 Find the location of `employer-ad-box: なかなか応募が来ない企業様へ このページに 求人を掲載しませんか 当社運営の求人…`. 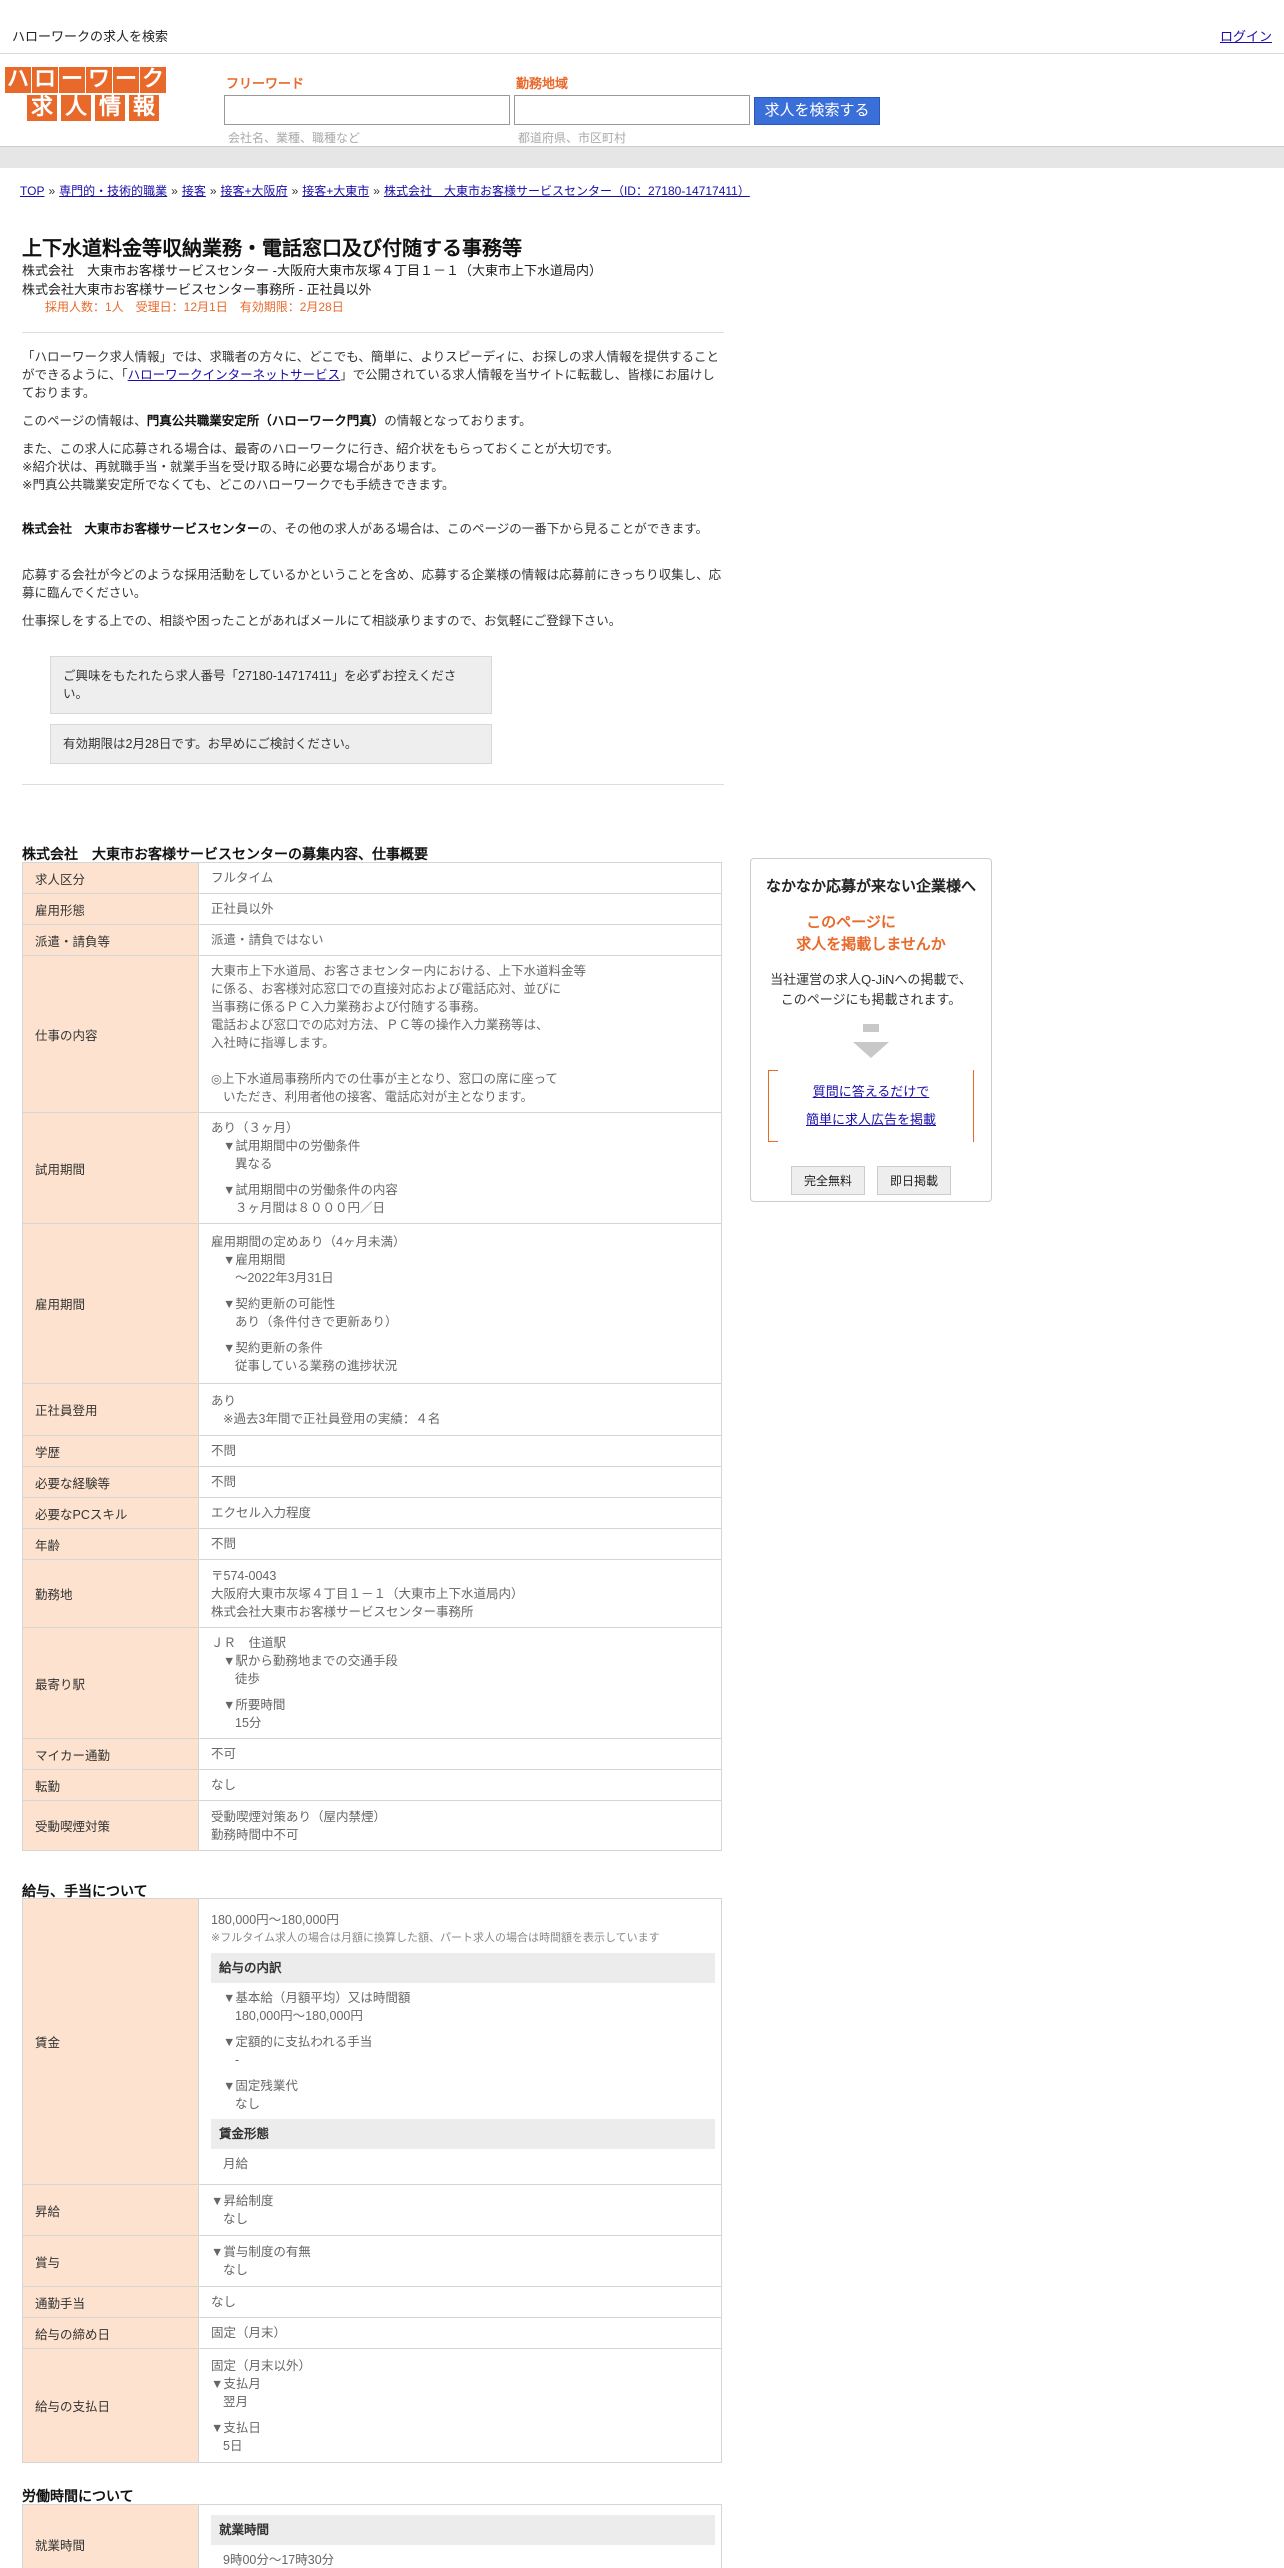

employer-ad-box: なかなか応募が来ない企業様へ このページに 求人を掲載しませんか 当社運営の求人… is located at coordinates (871, 1030).